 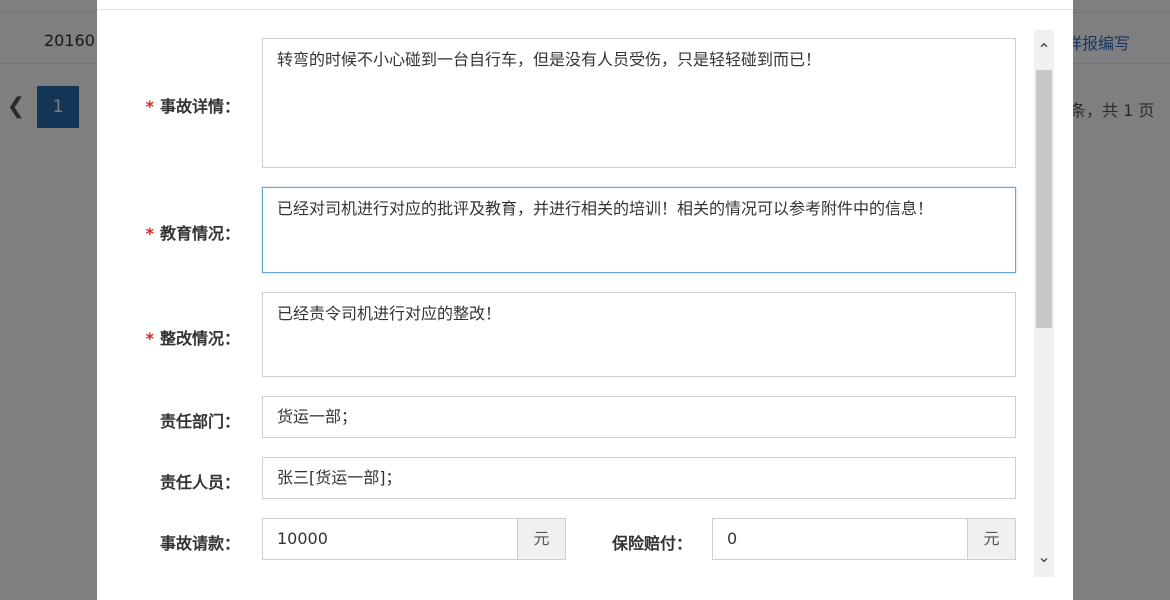 I want to click on chevron-up-icon: ⌃, so click(x=1044, y=50).